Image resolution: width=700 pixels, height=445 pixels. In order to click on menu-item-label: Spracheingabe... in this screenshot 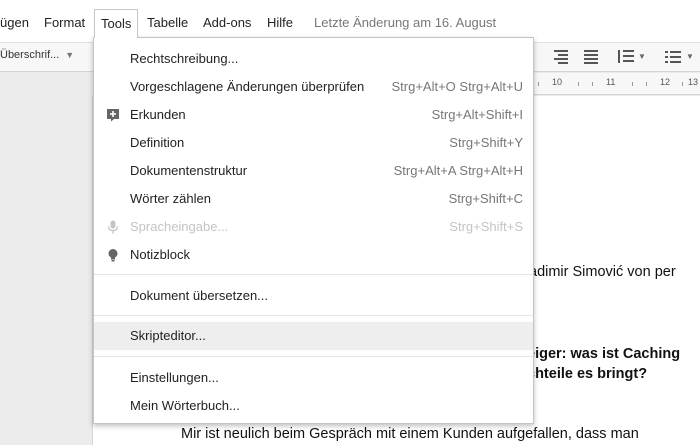, I will do `click(179, 226)`.